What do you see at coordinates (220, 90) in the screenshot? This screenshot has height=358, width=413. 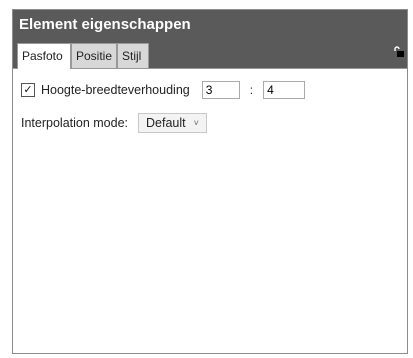 I see `ratio-width-input` at bounding box center [220, 90].